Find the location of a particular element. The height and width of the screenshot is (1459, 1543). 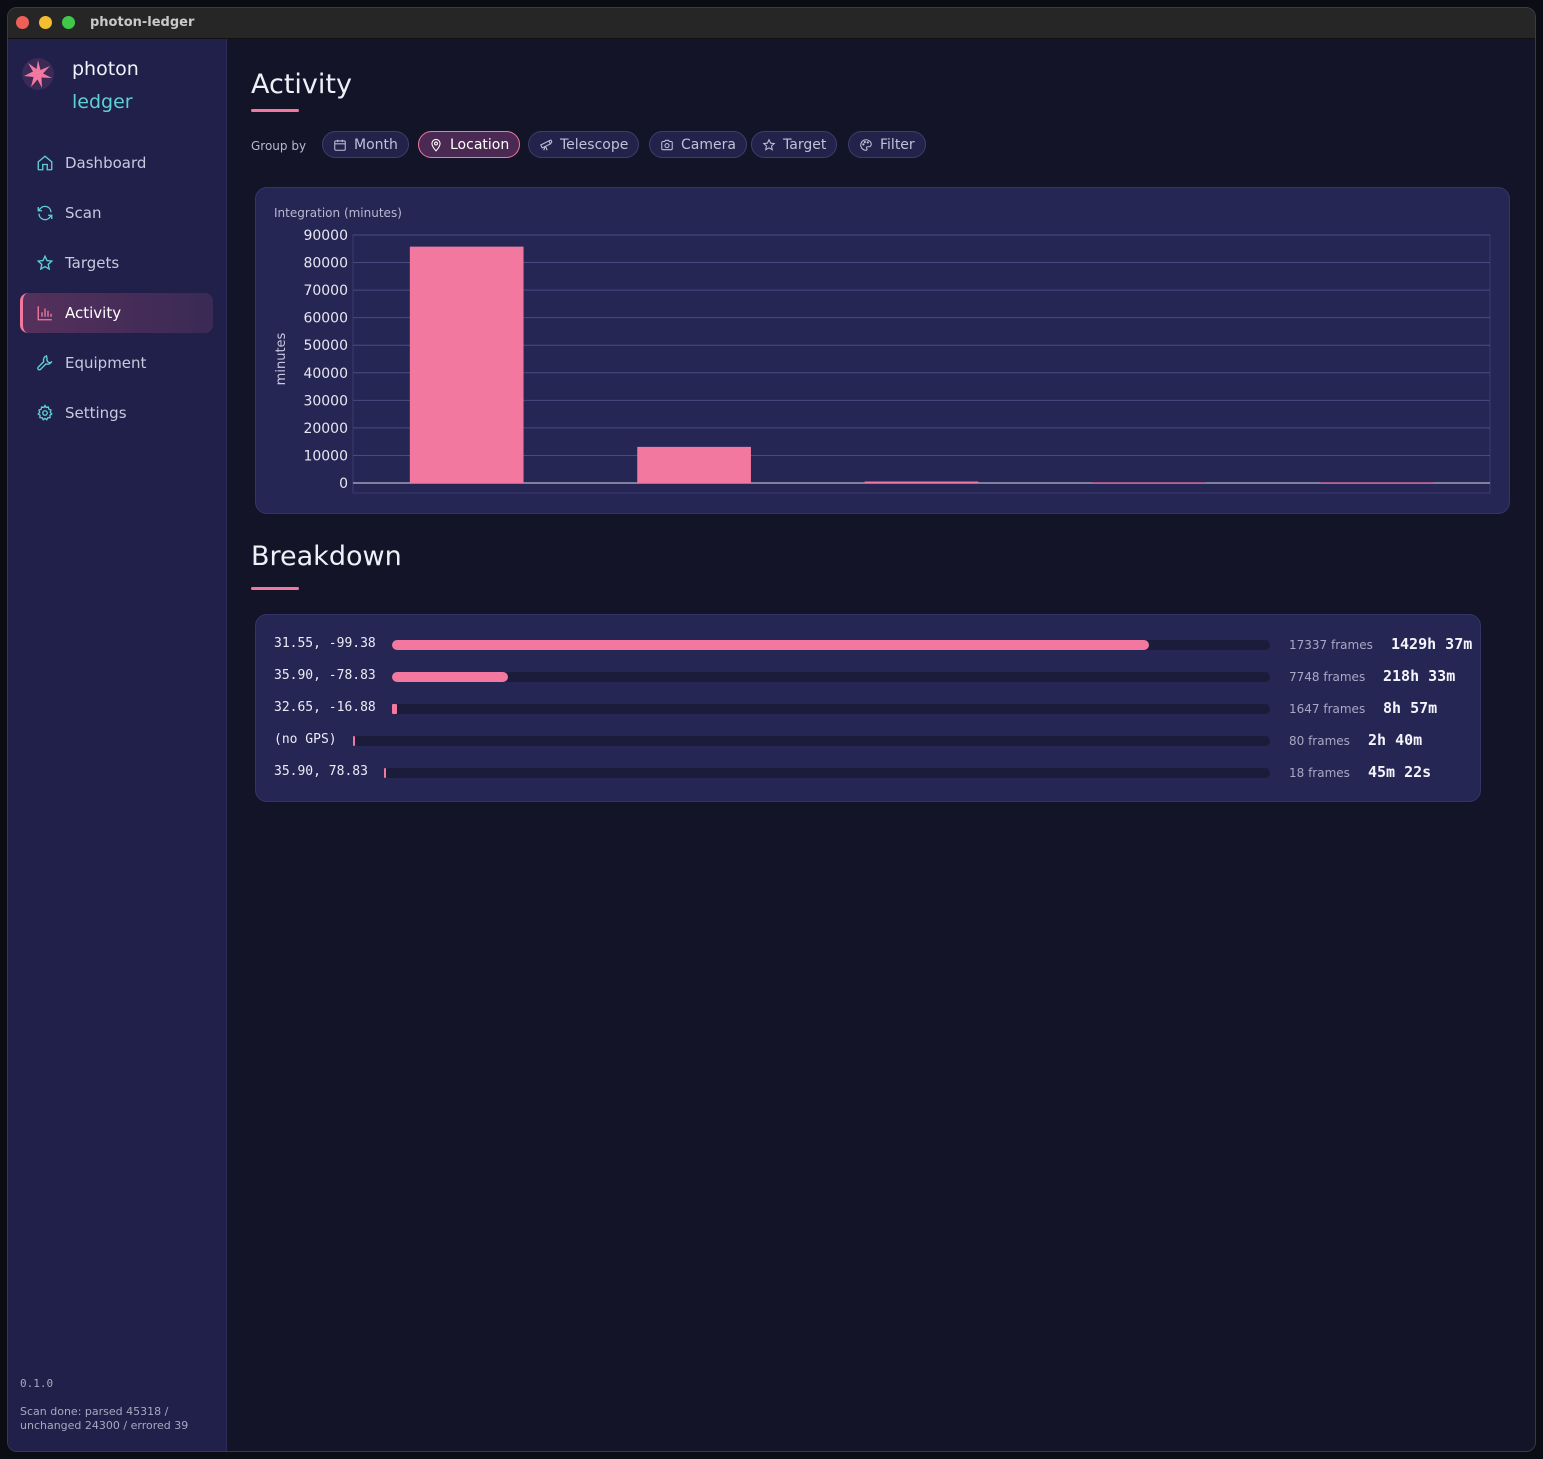

chip-label: Month is located at coordinates (376, 144).